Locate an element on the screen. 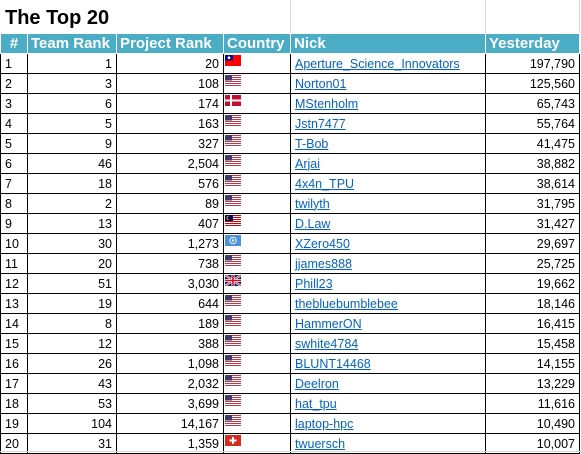 The width and height of the screenshot is (581, 454). cell-project-rank: 108 is located at coordinates (170, 83).